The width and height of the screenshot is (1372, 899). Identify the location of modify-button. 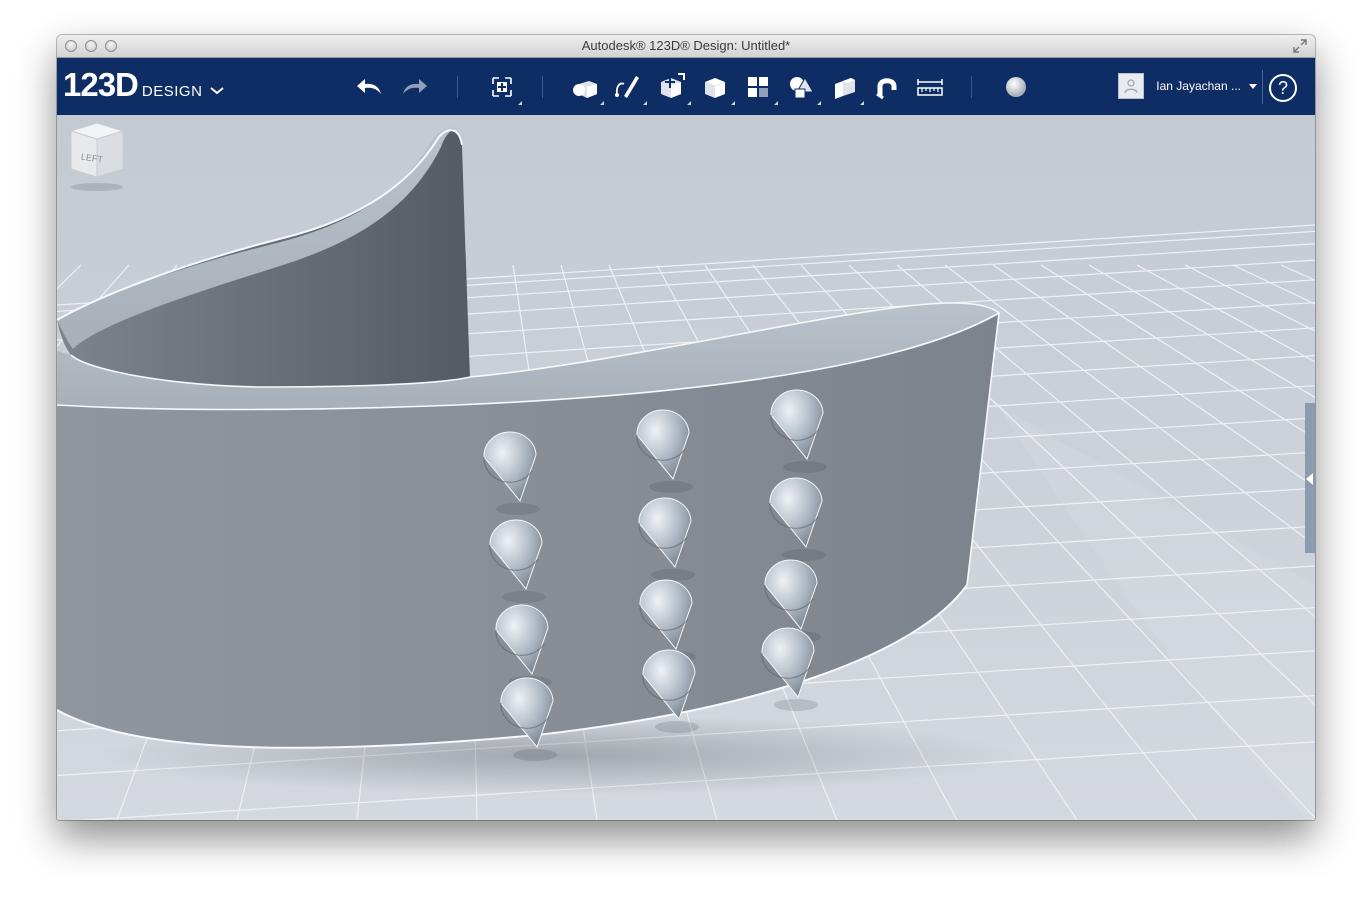
(716, 87).